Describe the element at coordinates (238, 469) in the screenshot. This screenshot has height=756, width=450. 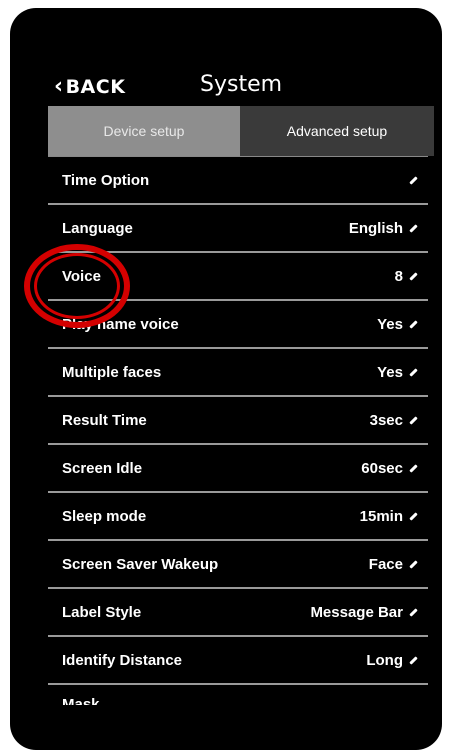
I see `setting-row-screen-idle: Screen Idle 60sec` at that location.